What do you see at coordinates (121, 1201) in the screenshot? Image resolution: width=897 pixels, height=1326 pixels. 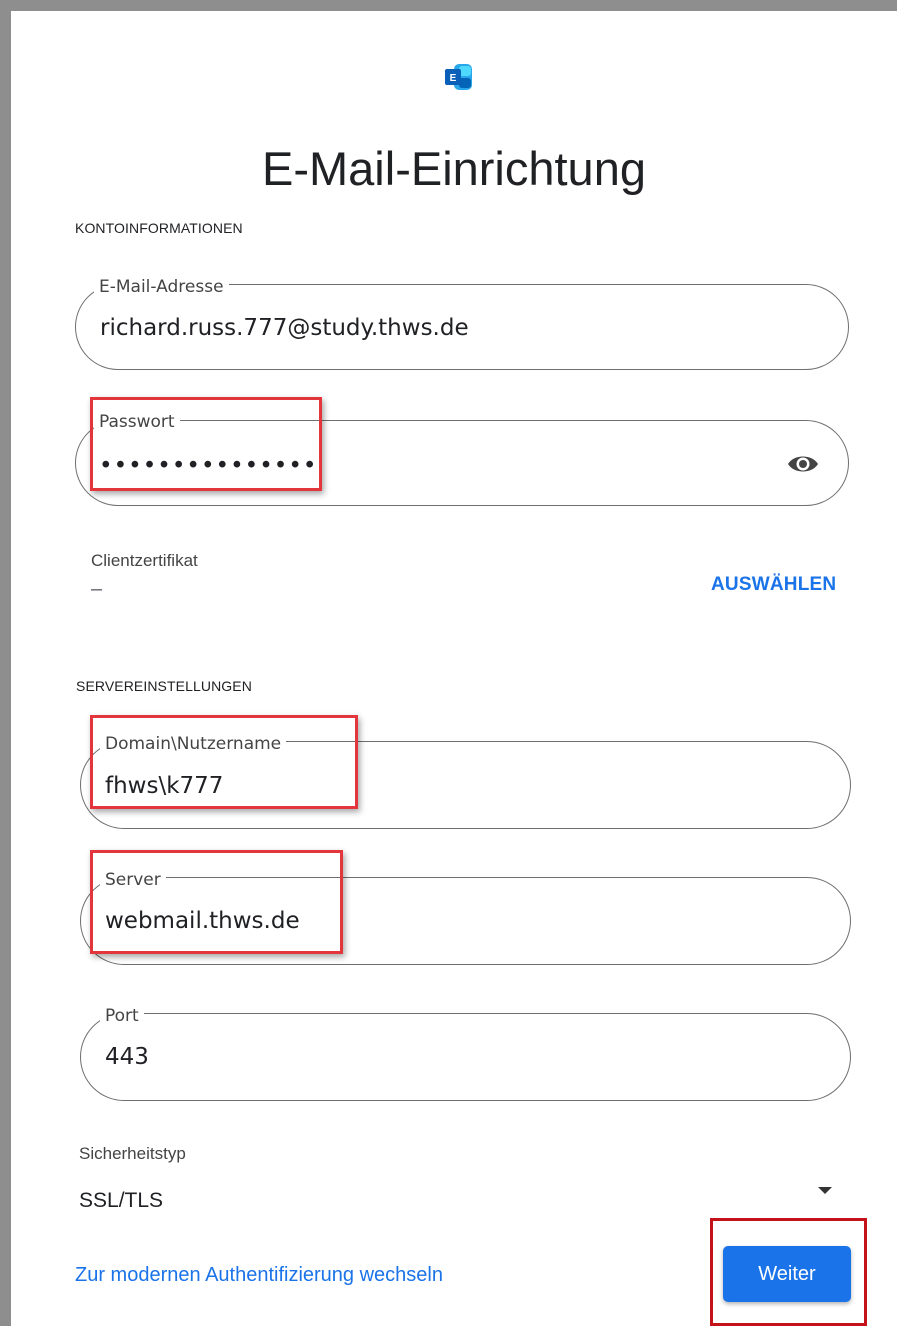 I see `security-type-select: SSL/TLS` at bounding box center [121, 1201].